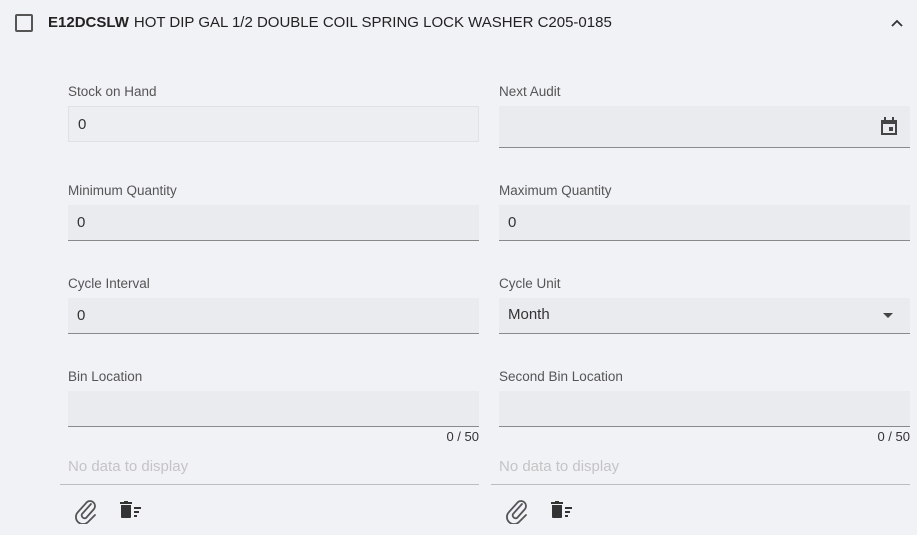 The width and height of the screenshot is (917, 535). What do you see at coordinates (704, 223) in the screenshot?
I see `maximum-quantity-input: 0` at bounding box center [704, 223].